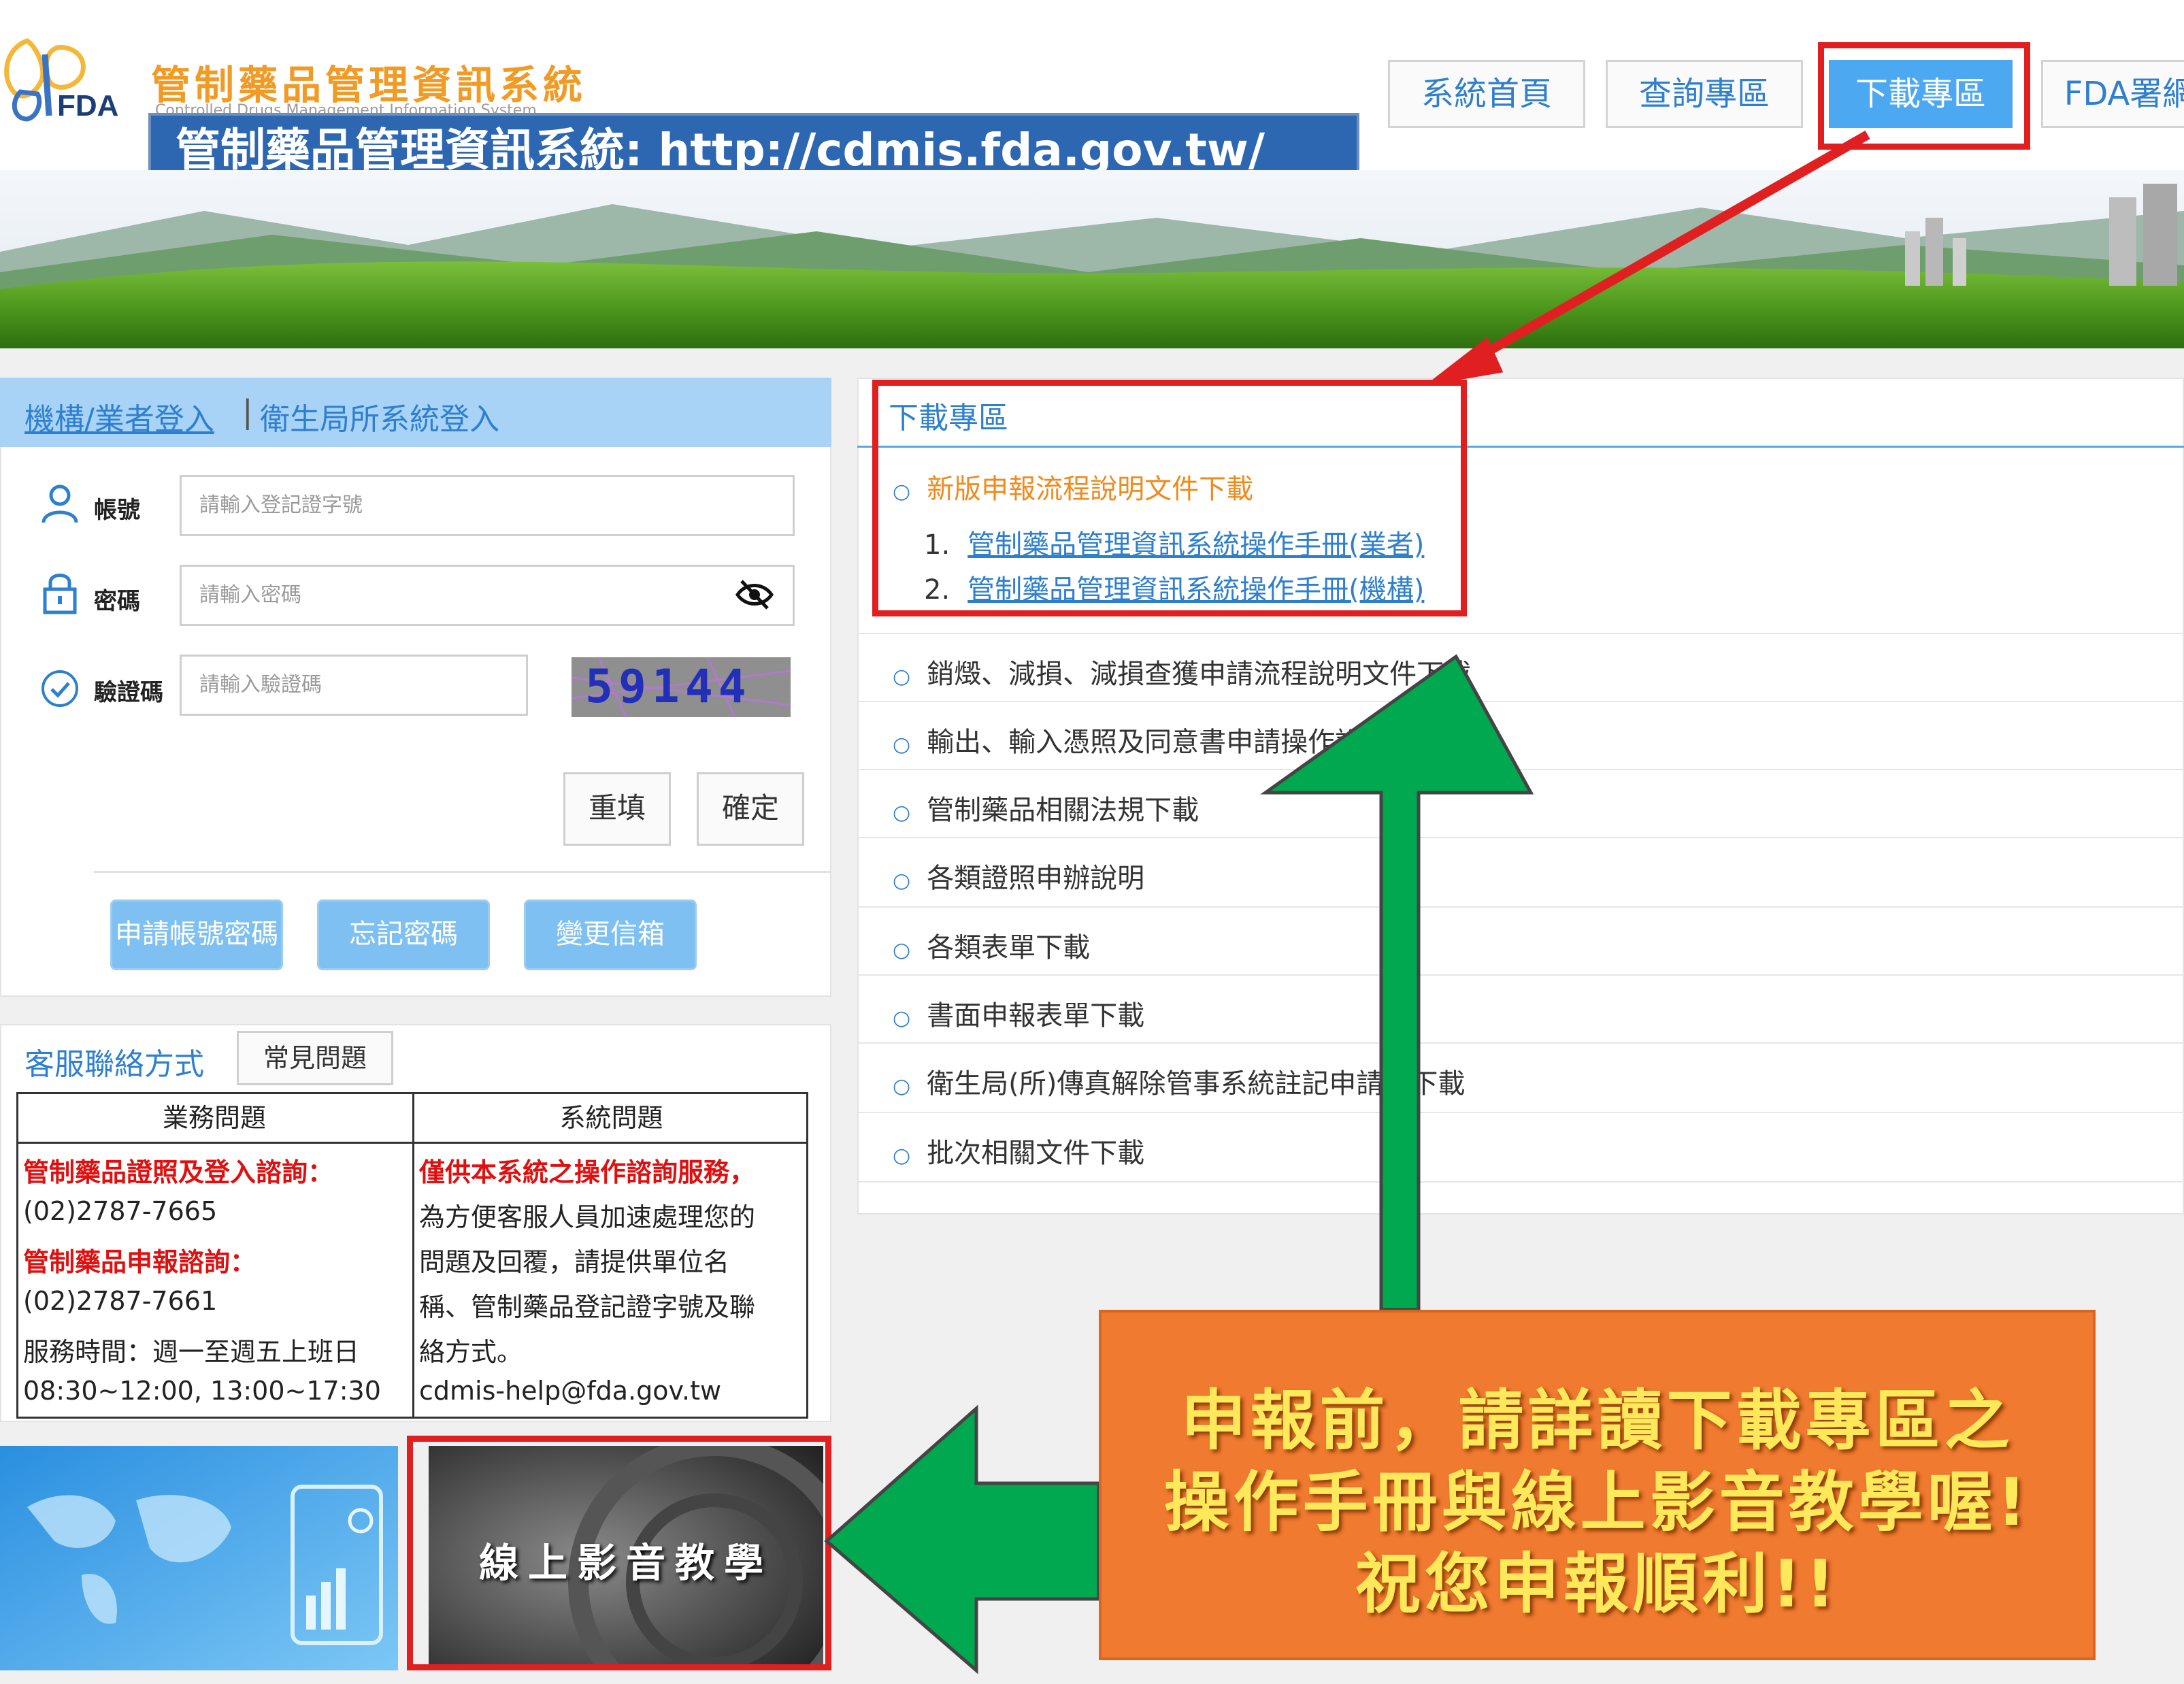  Describe the element at coordinates (197, 935) in the screenshot. I see `apply-account-button: 申請帳號密碼` at that location.